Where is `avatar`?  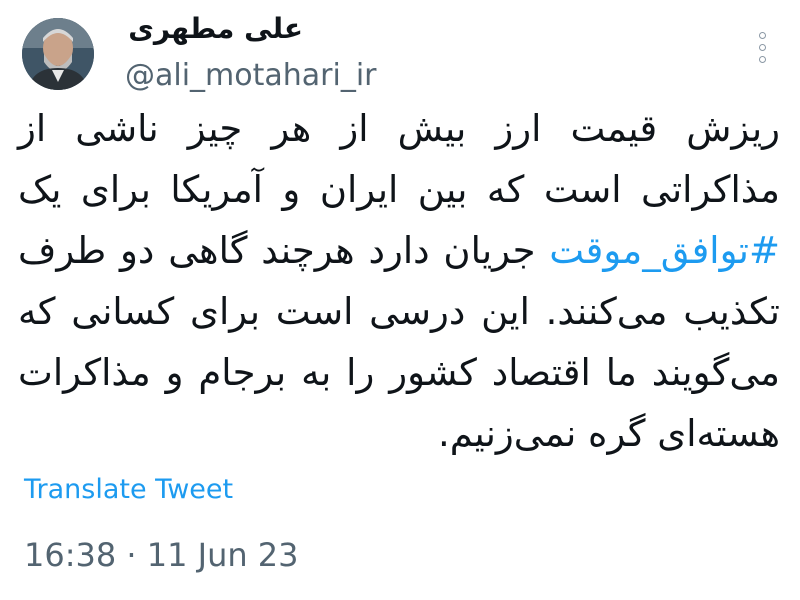 avatar is located at coordinates (58, 54).